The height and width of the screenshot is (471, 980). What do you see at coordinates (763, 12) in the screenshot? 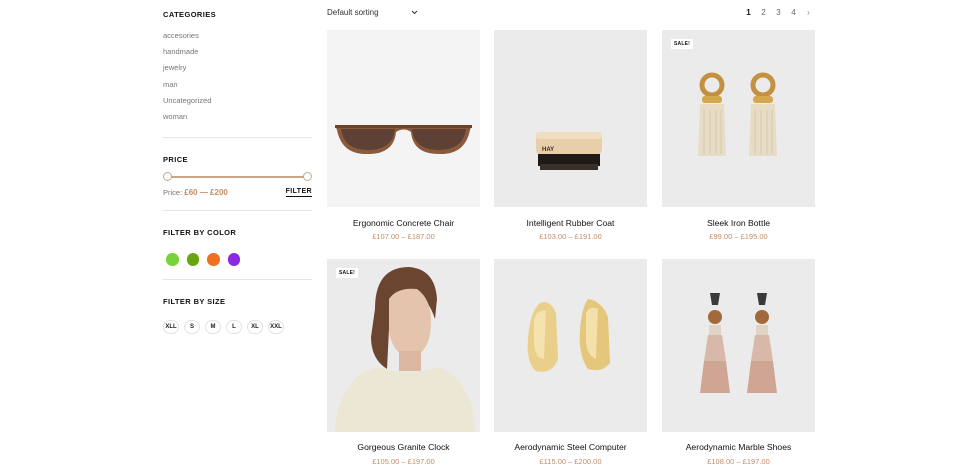
I see `page-link-2: 2` at bounding box center [763, 12].